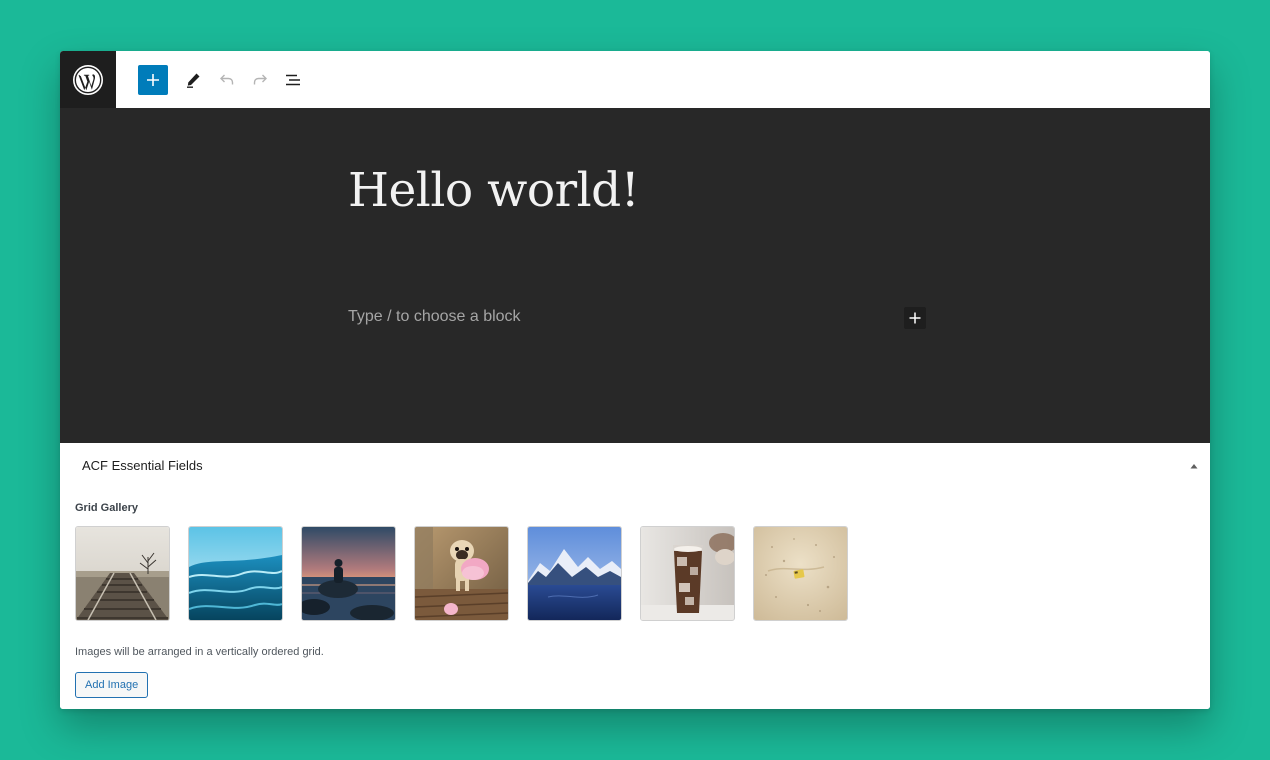 Image resolution: width=1270 pixels, height=760 pixels. I want to click on pencil-icon, so click(193, 80).